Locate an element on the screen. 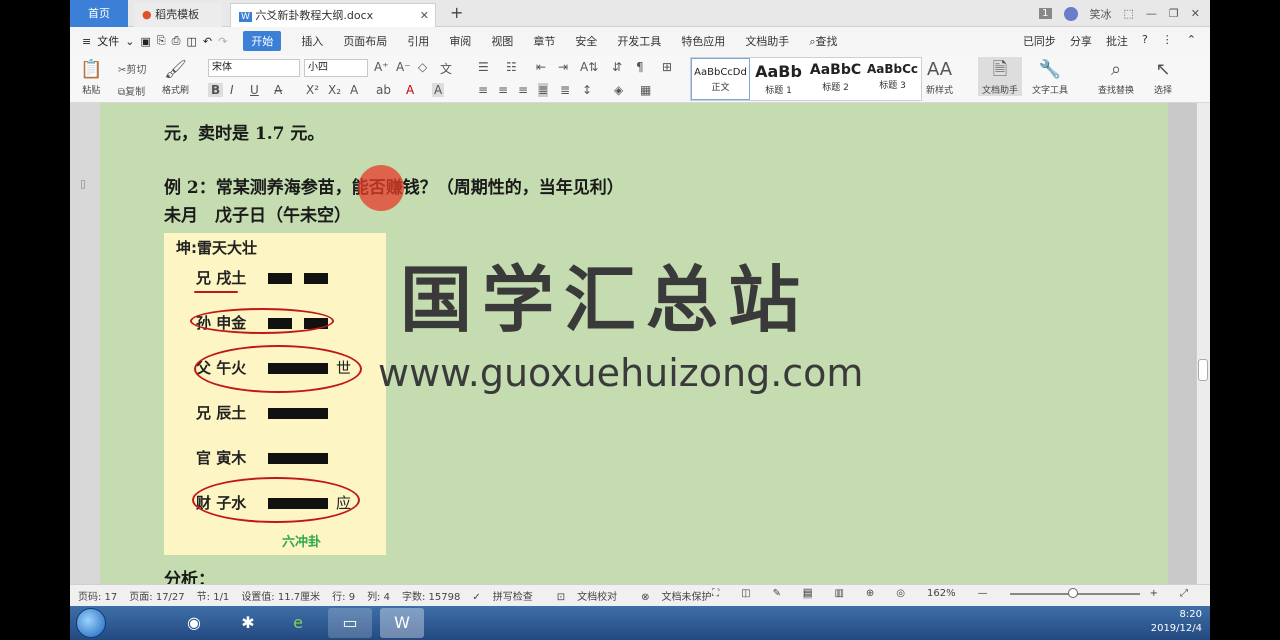 This screenshot has height=640, width=1280. zoom-slider is located at coordinates (1074, 592).